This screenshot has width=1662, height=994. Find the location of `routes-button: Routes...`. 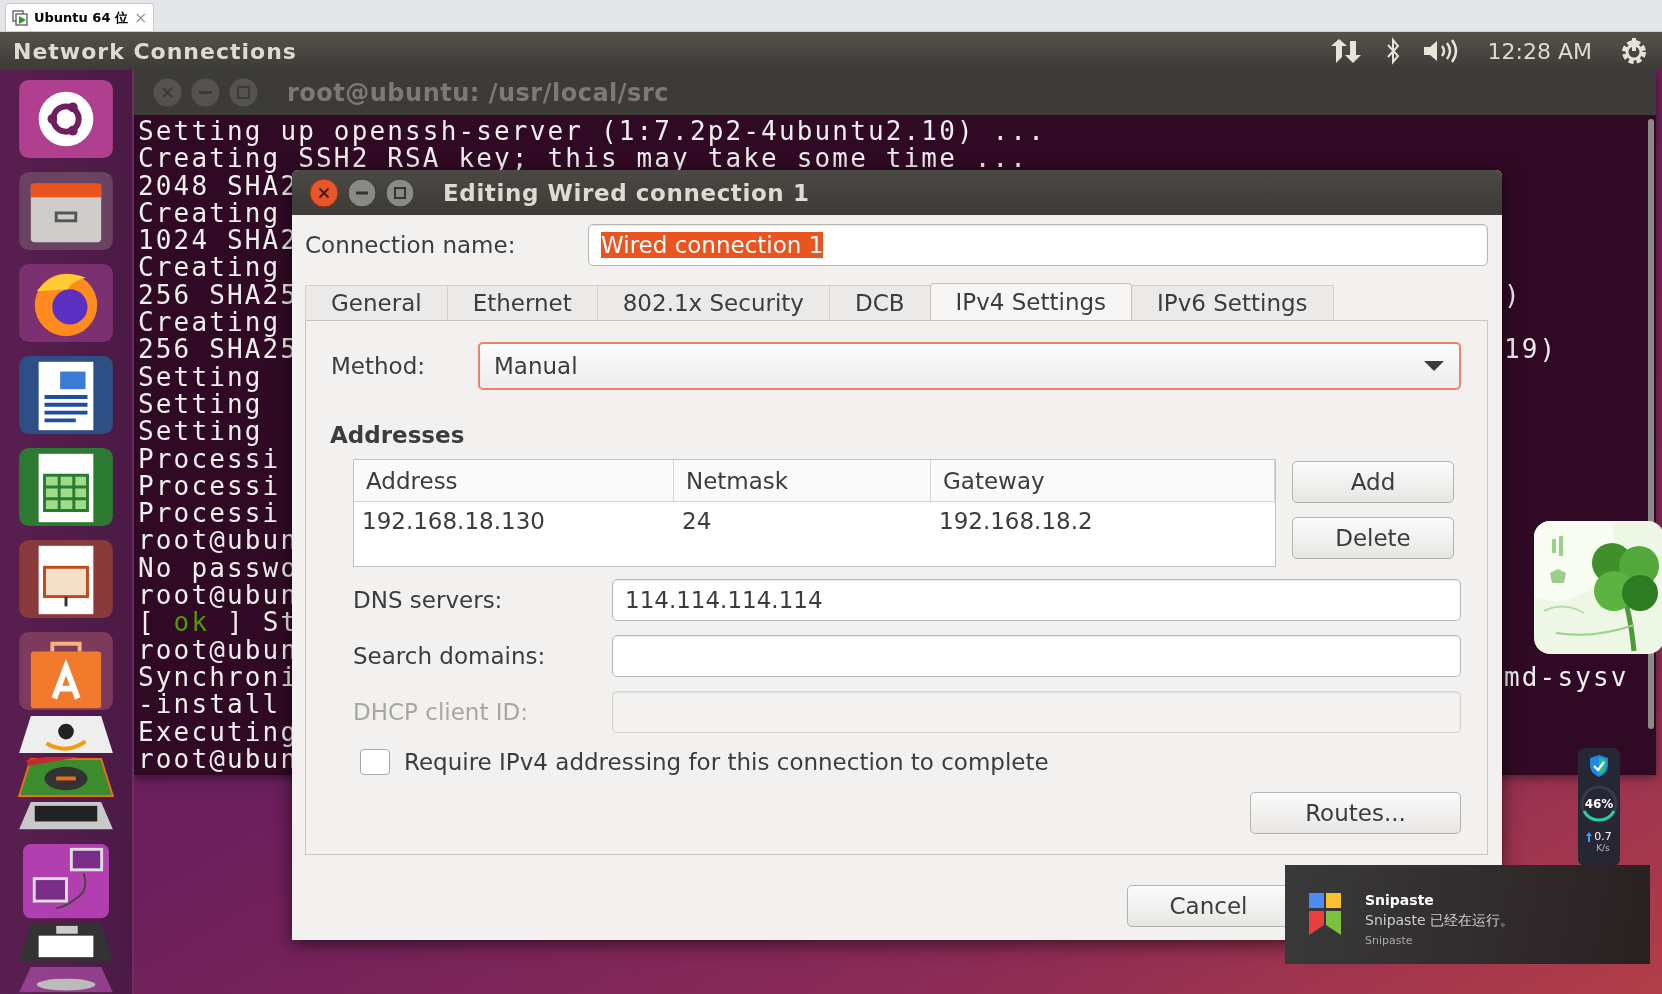

routes-button: Routes... is located at coordinates (1355, 813).